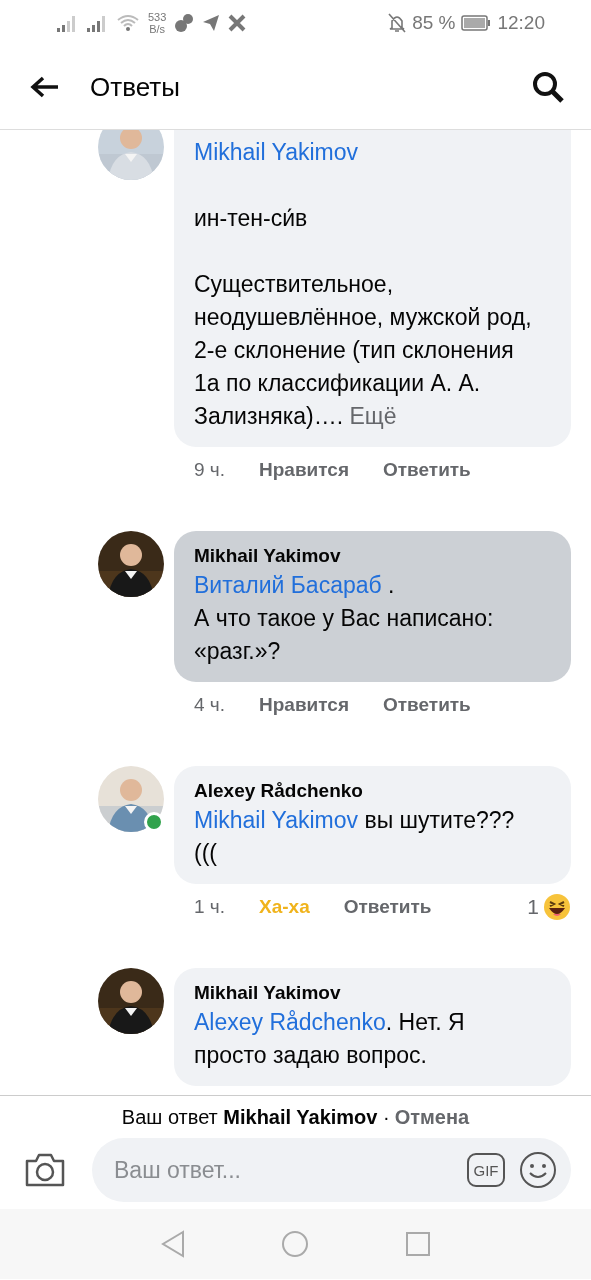  Describe the element at coordinates (557, 907) in the screenshot. I see `laughing-emoji-icon` at that location.